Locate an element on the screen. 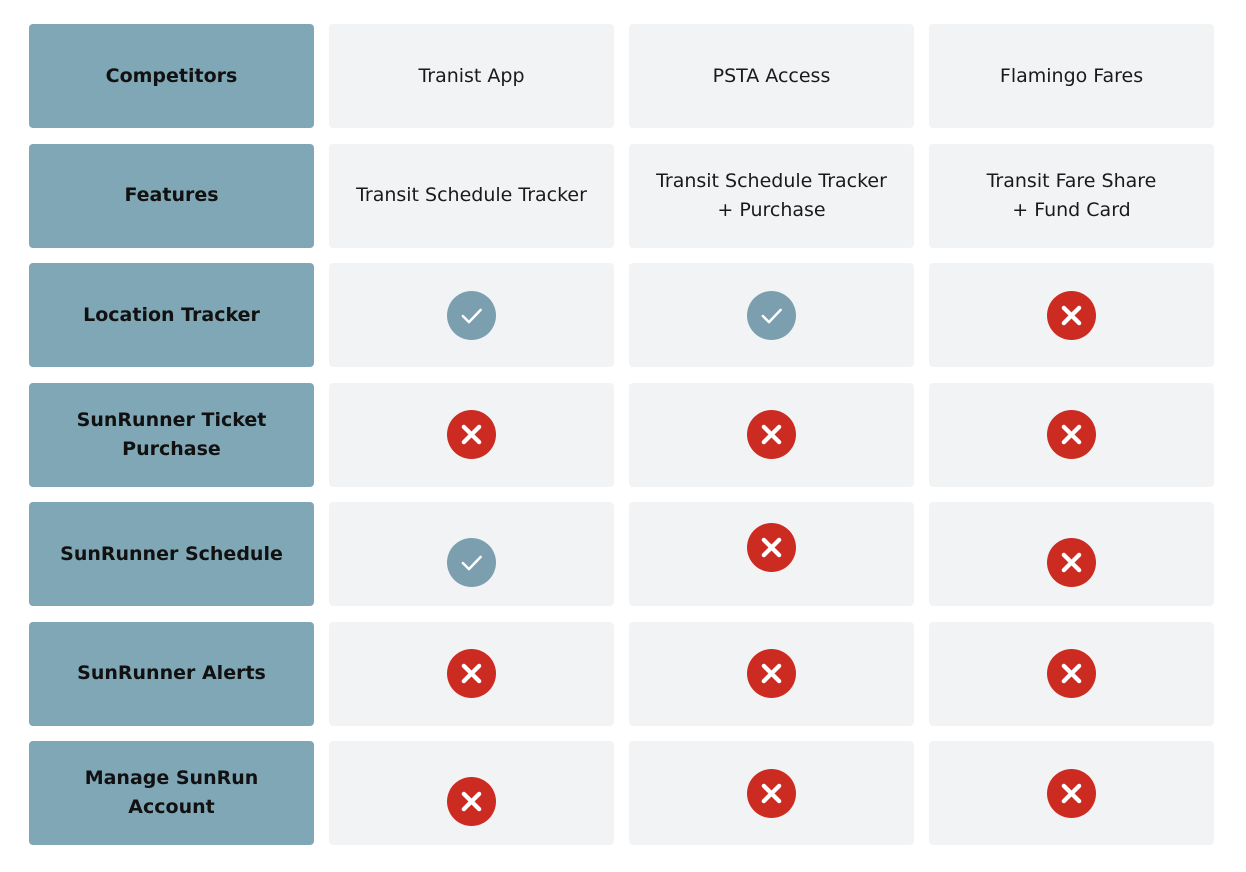 The width and height of the screenshot is (1246, 872). row-header-feature: SunRunner Ticket Purchase is located at coordinates (171, 434).